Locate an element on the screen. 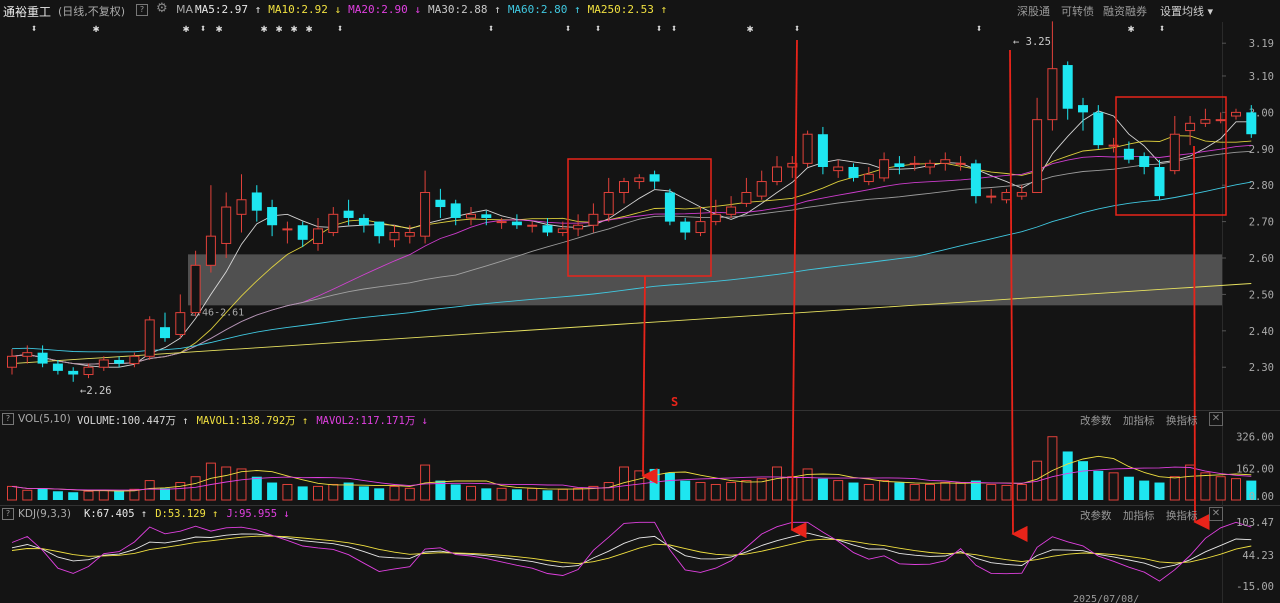 This screenshot has height=603, width=1280. support-band is located at coordinates (705, 280).